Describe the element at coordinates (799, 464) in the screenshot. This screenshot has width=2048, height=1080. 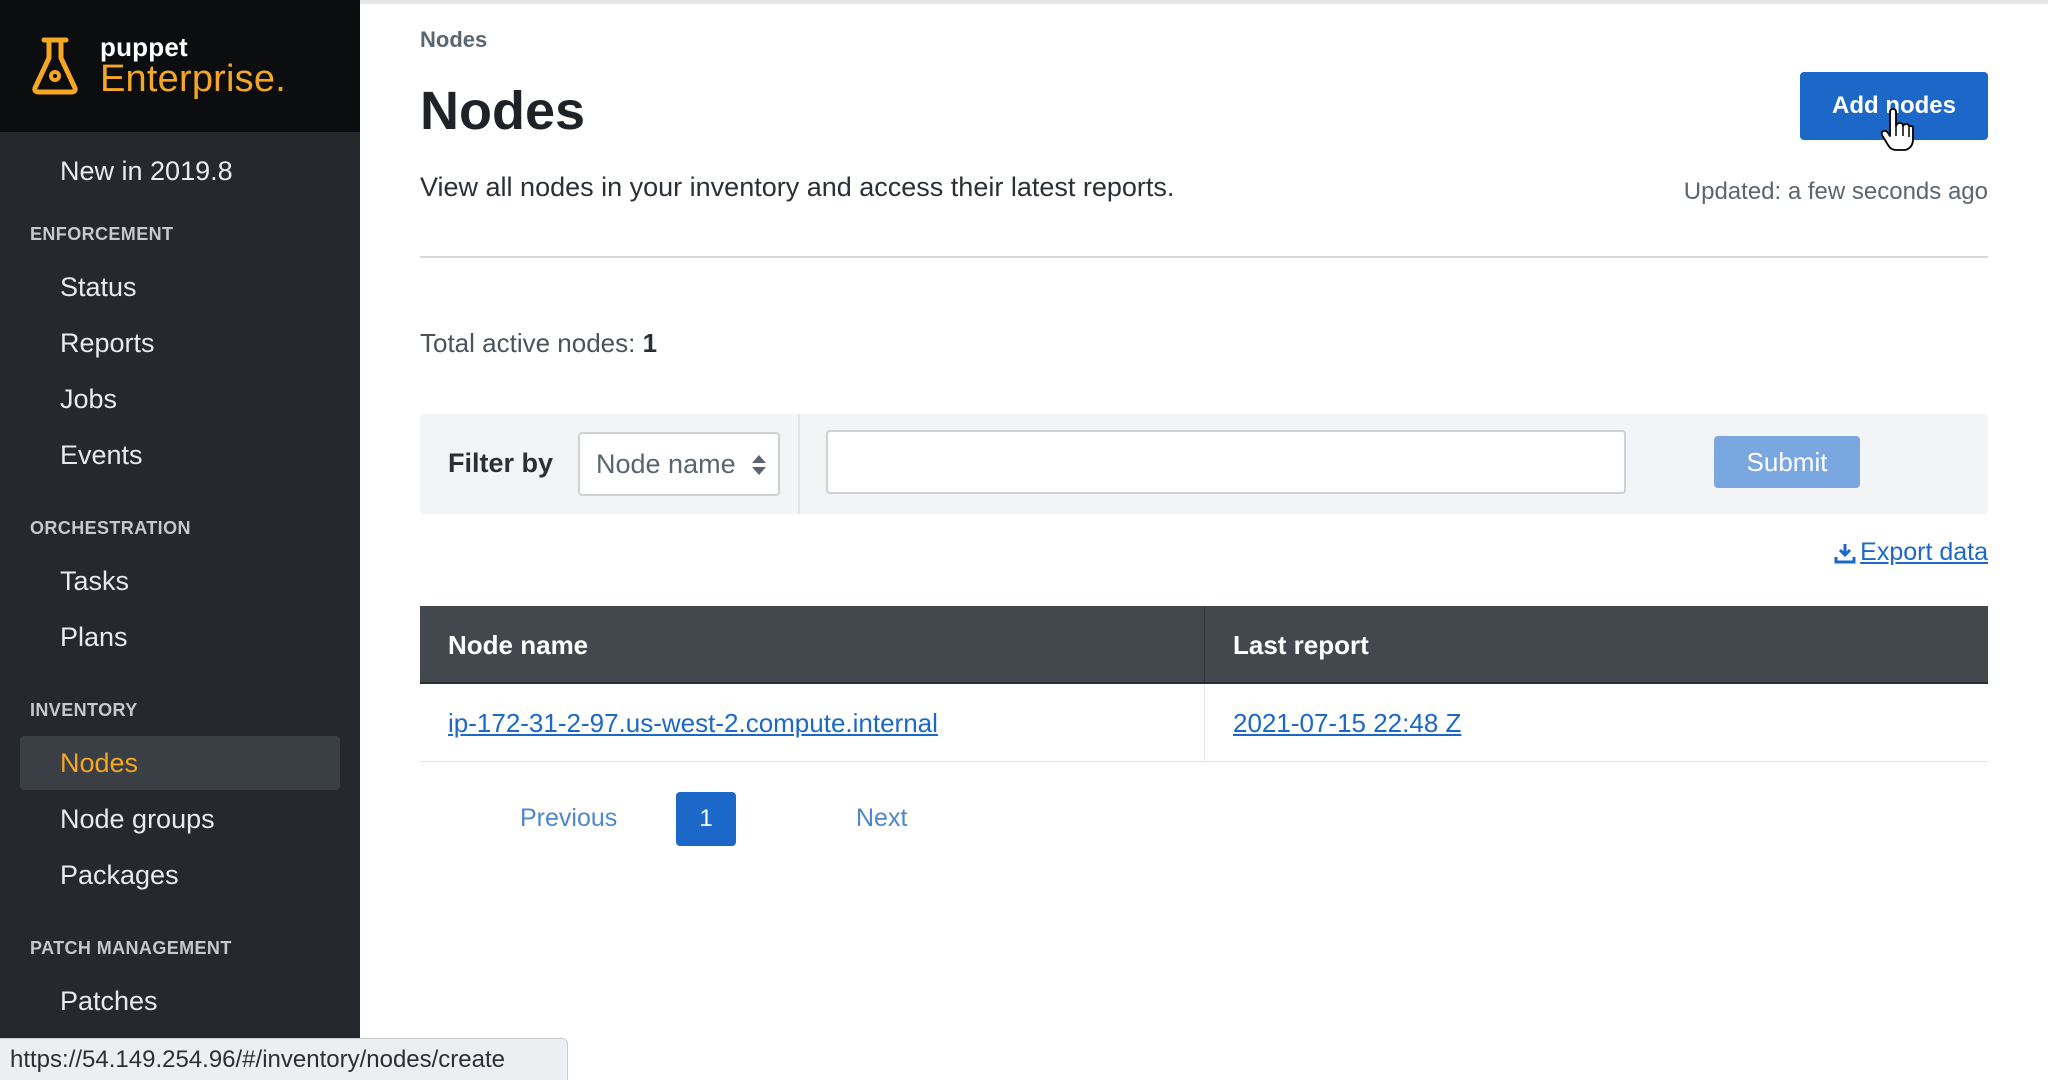
I see `filter-separator` at that location.